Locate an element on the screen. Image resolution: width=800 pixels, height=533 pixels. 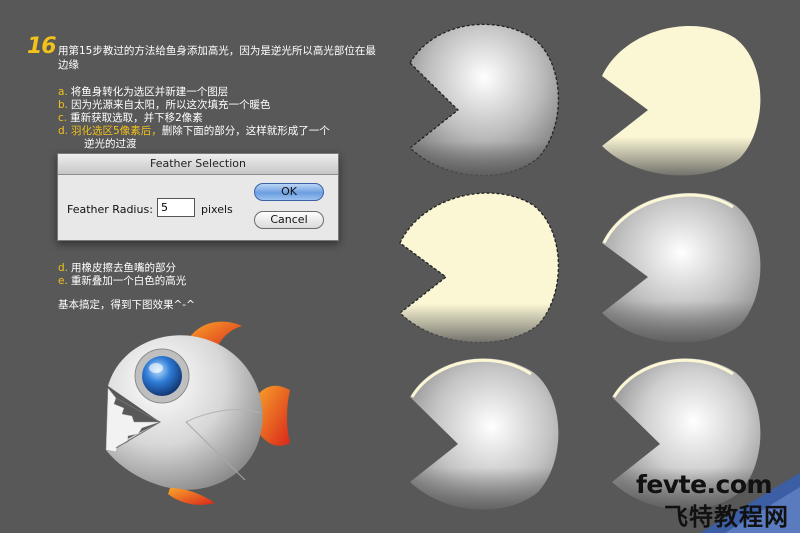
list-item: a. 将鱼身转化为选区并新建一个图层 is located at coordinates (143, 92).